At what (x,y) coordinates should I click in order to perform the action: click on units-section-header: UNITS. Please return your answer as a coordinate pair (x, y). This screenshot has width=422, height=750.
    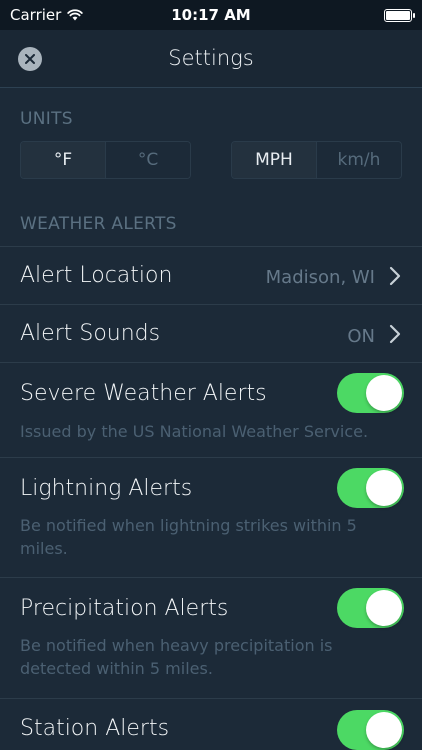
    Looking at the image, I should click on (46, 119).